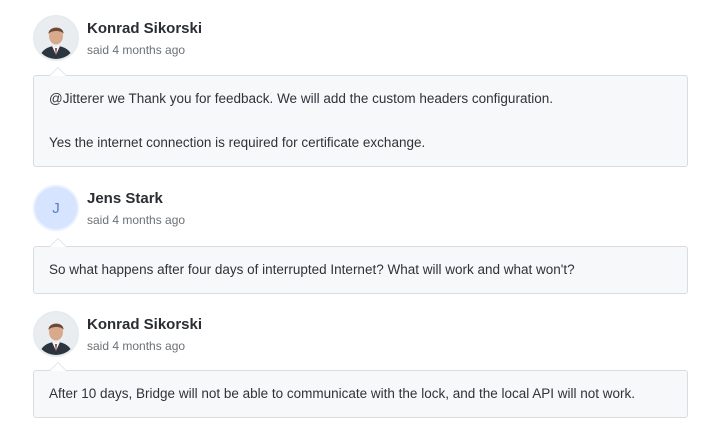 The width and height of the screenshot is (719, 428). Describe the element at coordinates (125, 198) in the screenshot. I see `author-name: Jens Stark` at that location.